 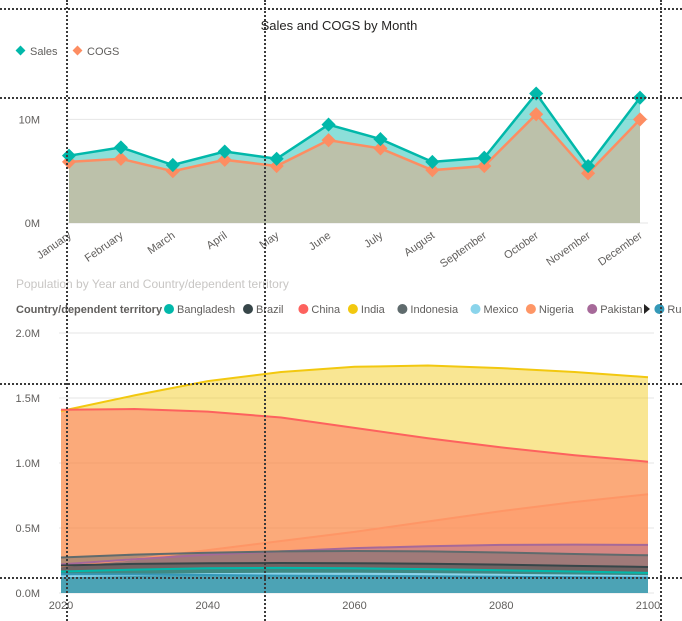 What do you see at coordinates (530, 309) in the screenshot?
I see `legend-marker-nigeria` at bounding box center [530, 309].